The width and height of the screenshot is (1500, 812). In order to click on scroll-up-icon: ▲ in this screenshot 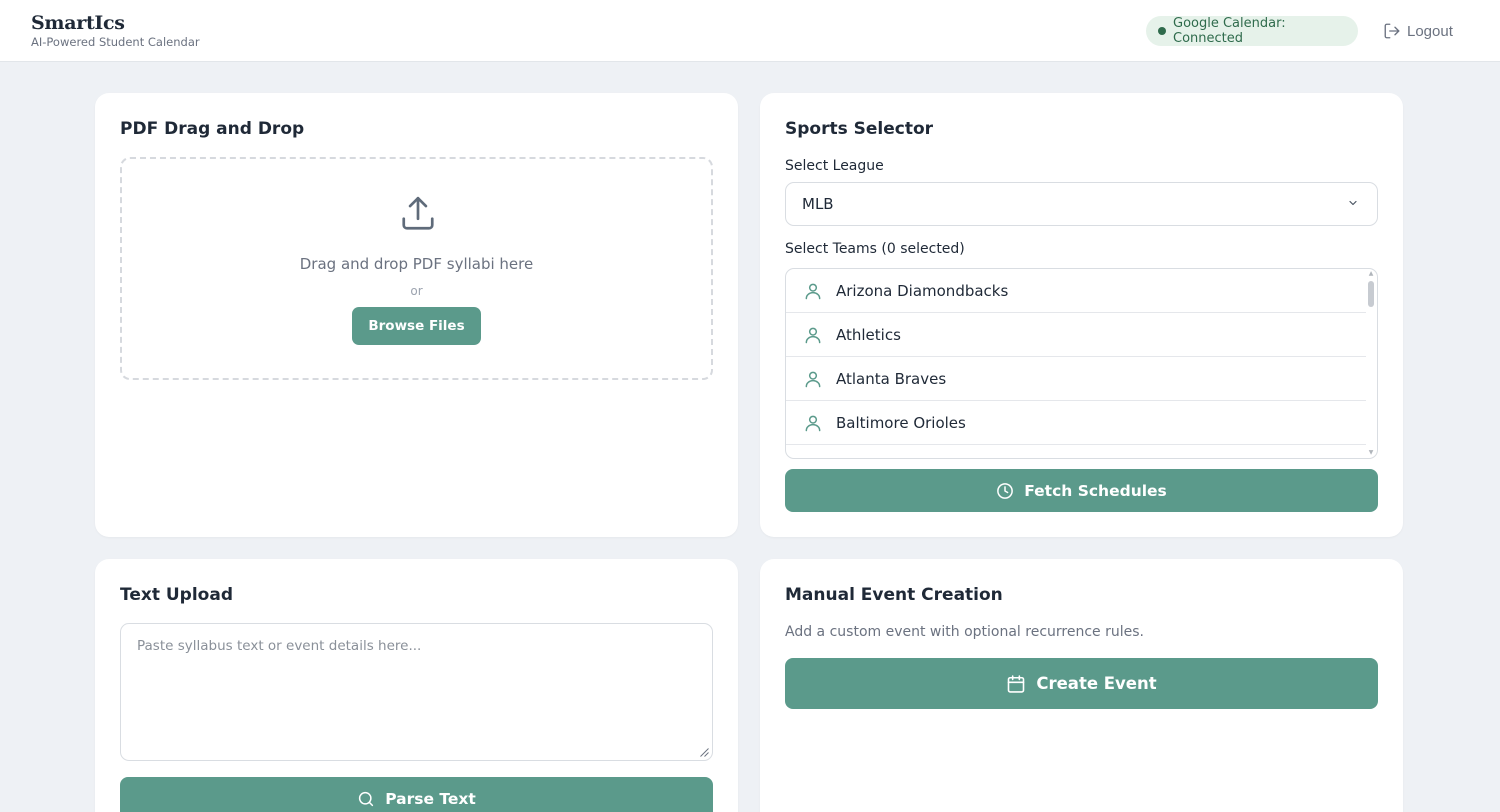, I will do `click(1371, 274)`.